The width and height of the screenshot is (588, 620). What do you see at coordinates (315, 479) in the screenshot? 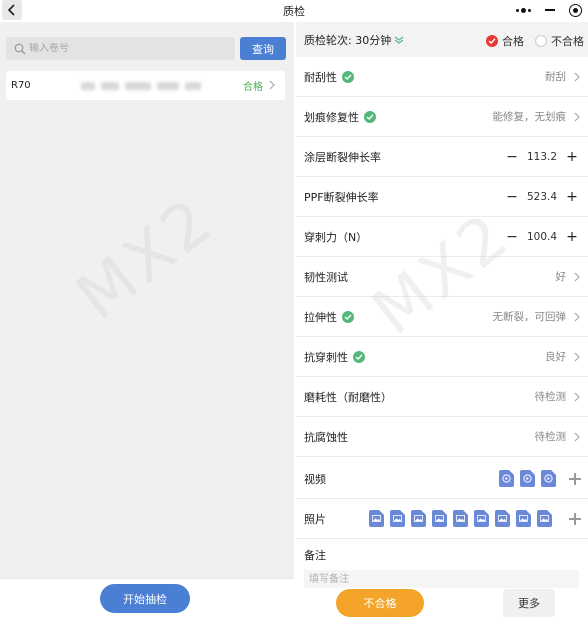
I see `video-label: 视频` at bounding box center [315, 479].